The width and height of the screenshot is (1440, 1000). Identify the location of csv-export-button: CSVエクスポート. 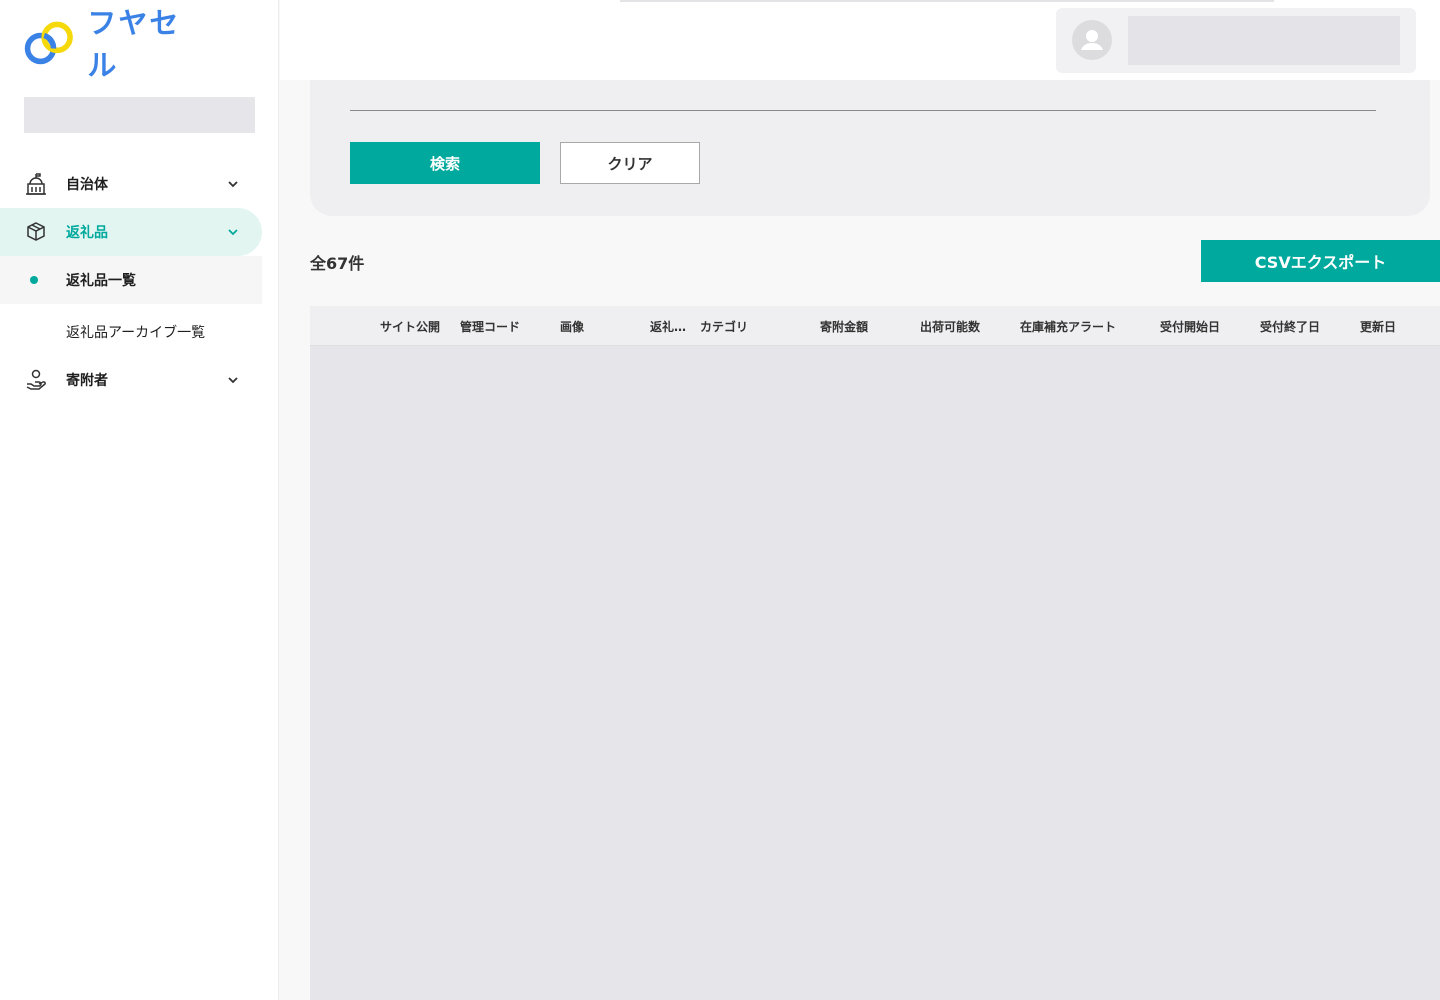
(1320, 261).